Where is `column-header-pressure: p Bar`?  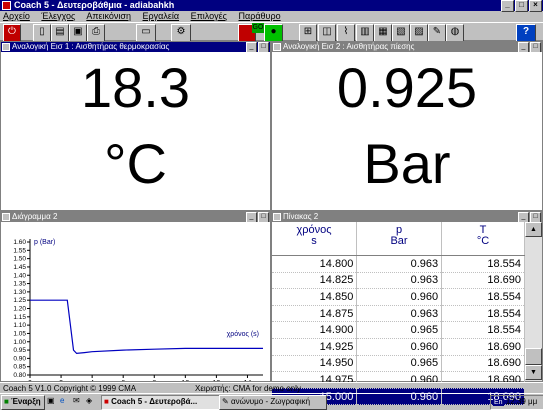
column-header-pressure: p Bar is located at coordinates (399, 238).